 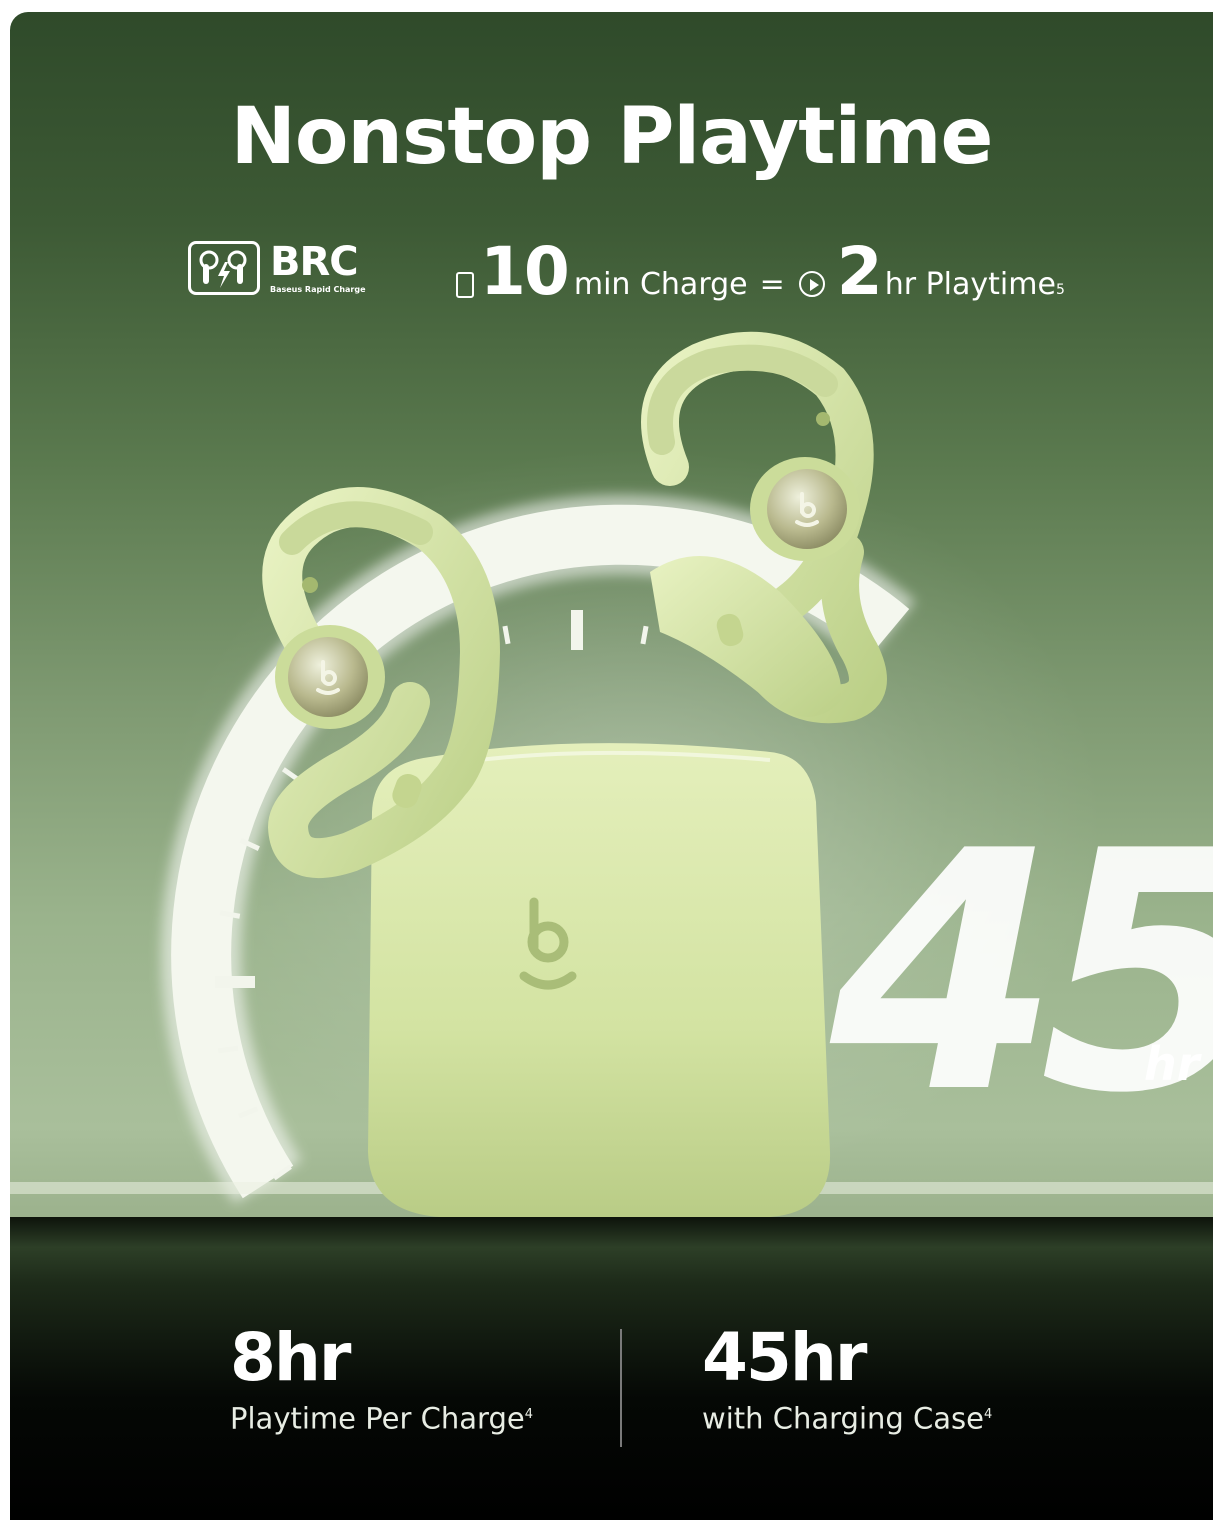 I want to click on stat-label: Playtime Per Charge4, so click(x=381, y=1417).